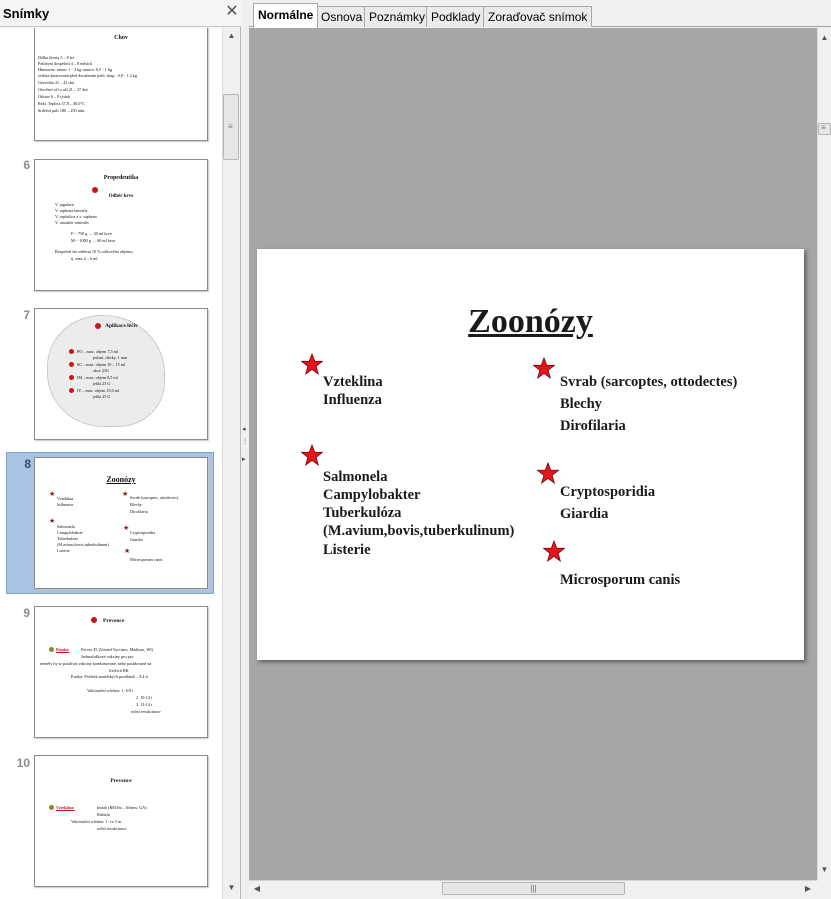 Image resolution: width=831 pixels, height=899 pixels. Describe the element at coordinates (607, 492) in the screenshot. I see `bullet-text: Cryptosporidia` at that location.